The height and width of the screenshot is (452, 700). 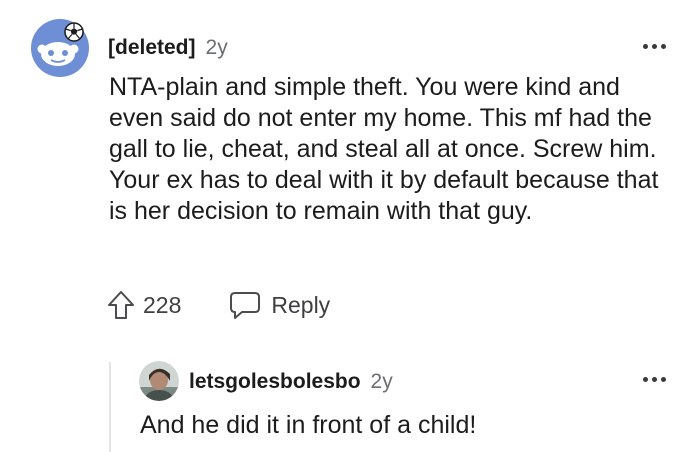 I want to click on reply-button: Reply, so click(x=279, y=305).